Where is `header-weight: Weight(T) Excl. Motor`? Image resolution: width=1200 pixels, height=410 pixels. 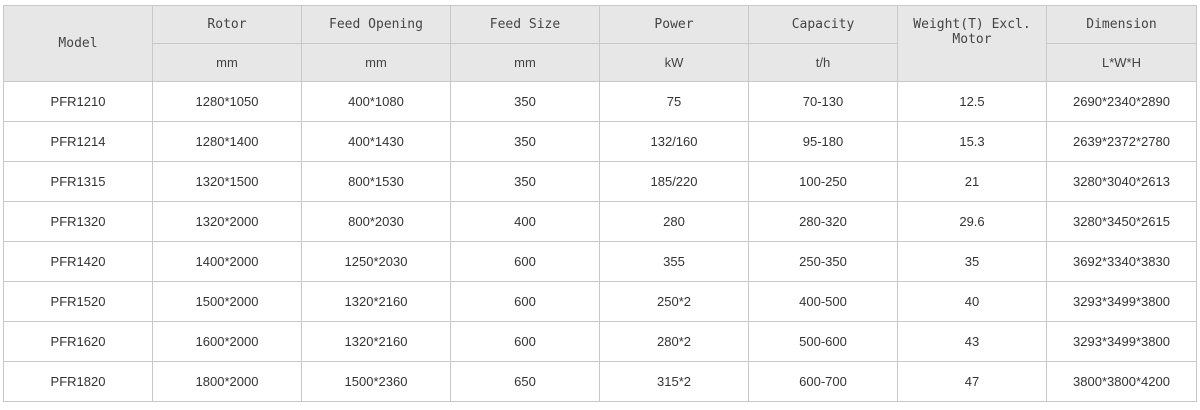 header-weight: Weight(T) Excl. Motor is located at coordinates (972, 43).